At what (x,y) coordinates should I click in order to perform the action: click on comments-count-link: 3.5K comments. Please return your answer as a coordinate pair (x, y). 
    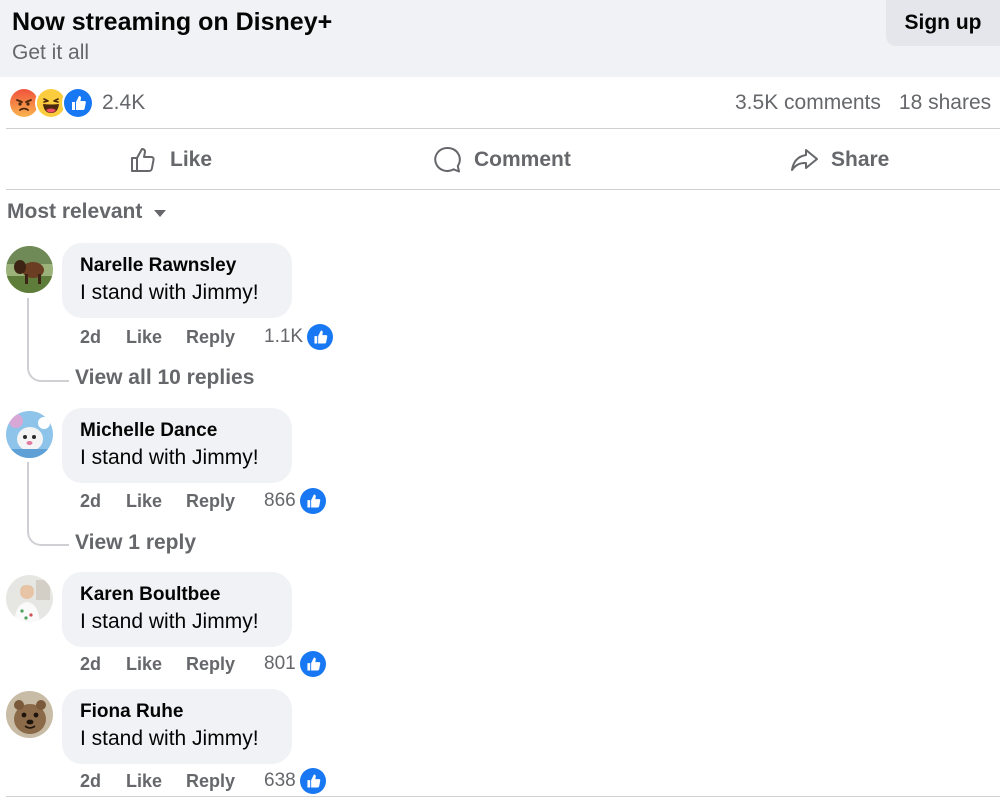
    Looking at the image, I should click on (808, 102).